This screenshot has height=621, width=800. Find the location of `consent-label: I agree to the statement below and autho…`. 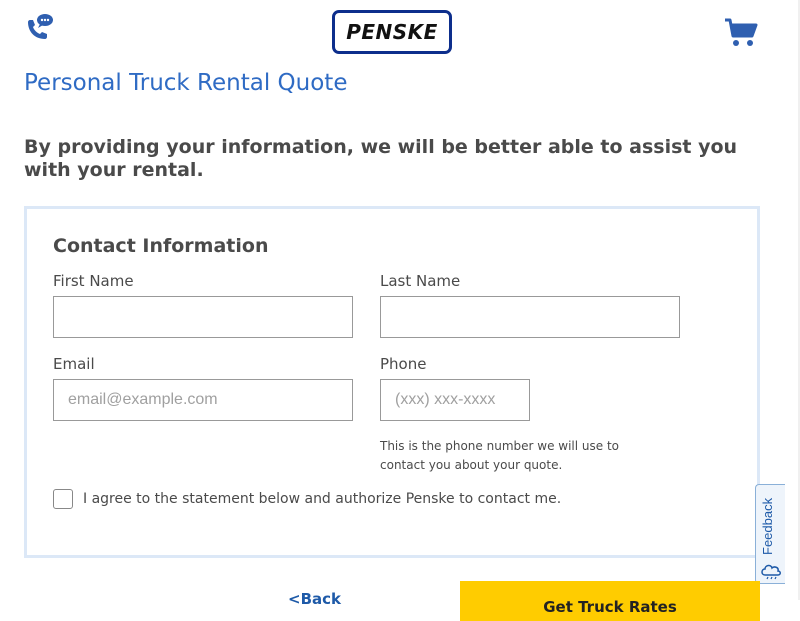

consent-label: I agree to the statement below and autho… is located at coordinates (322, 499).